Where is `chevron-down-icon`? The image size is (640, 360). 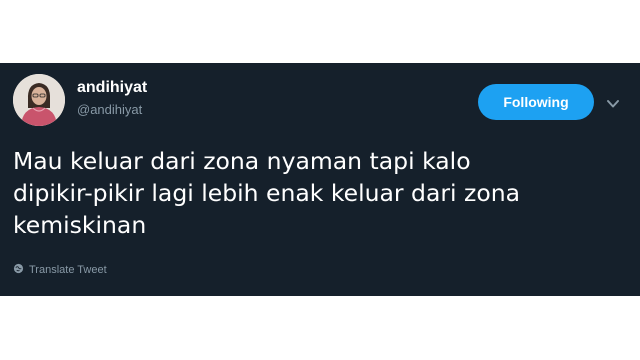 chevron-down-icon is located at coordinates (613, 102).